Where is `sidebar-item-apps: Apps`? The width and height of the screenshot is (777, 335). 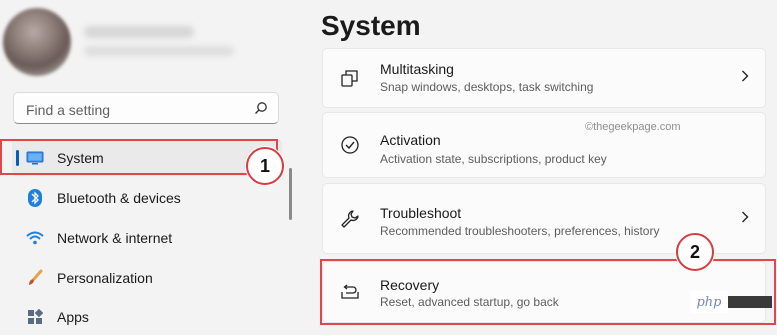
sidebar-item-apps: Apps is located at coordinates (147, 317).